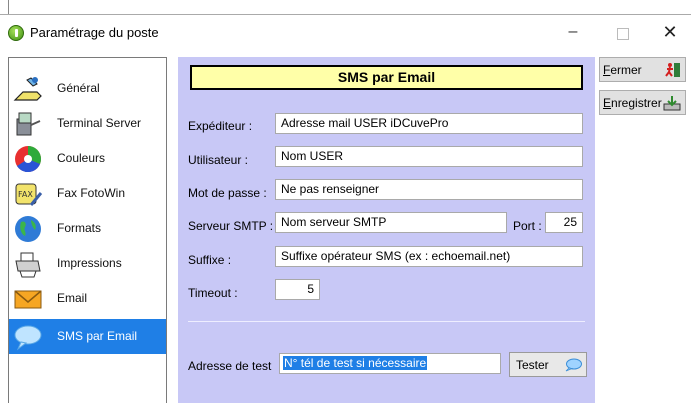  What do you see at coordinates (81, 158) in the screenshot?
I see `sidebar-item-label: Couleurs` at bounding box center [81, 158].